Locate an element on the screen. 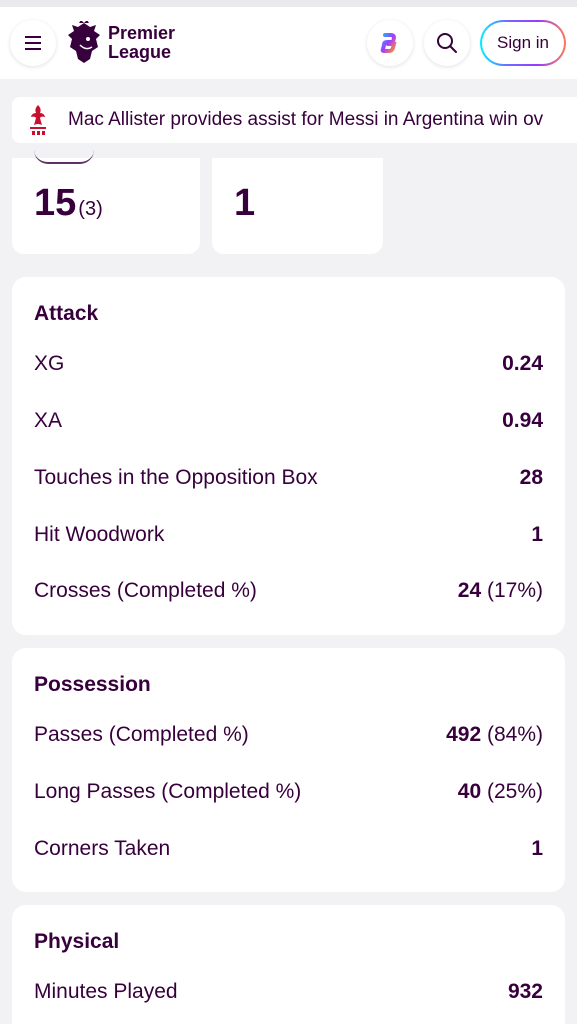 Image resolution: width=577 pixels, height=1024 pixels. stat-cards-row: 15 (3) 1 is located at coordinates (294, 206).